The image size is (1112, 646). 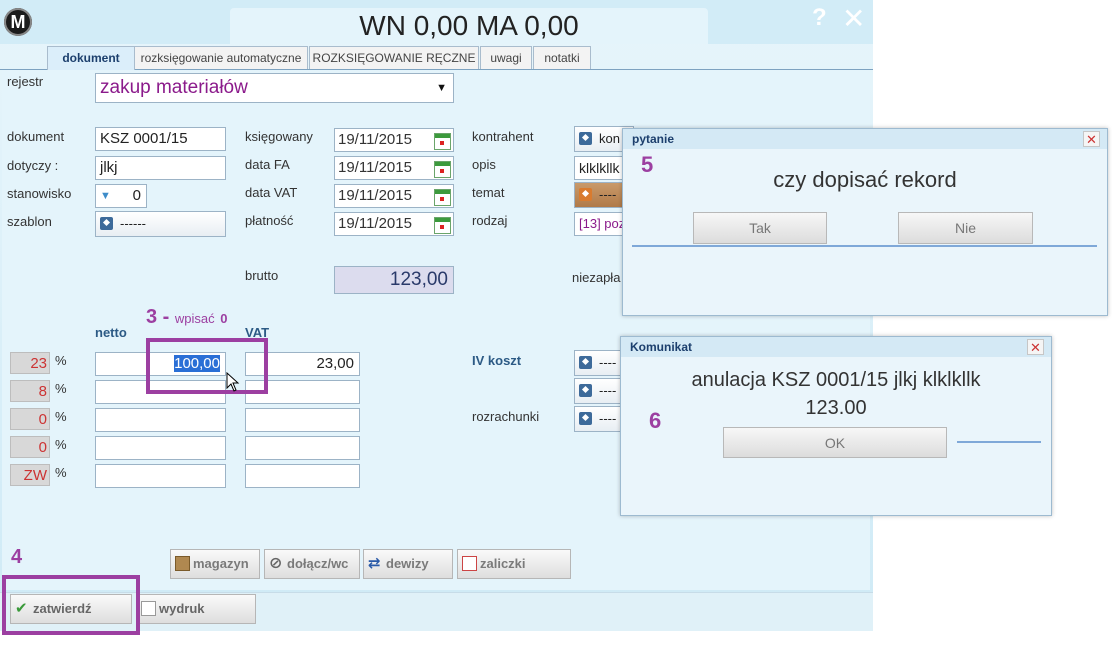 I want to click on dokument-label: dokument, so click(x=36, y=136).